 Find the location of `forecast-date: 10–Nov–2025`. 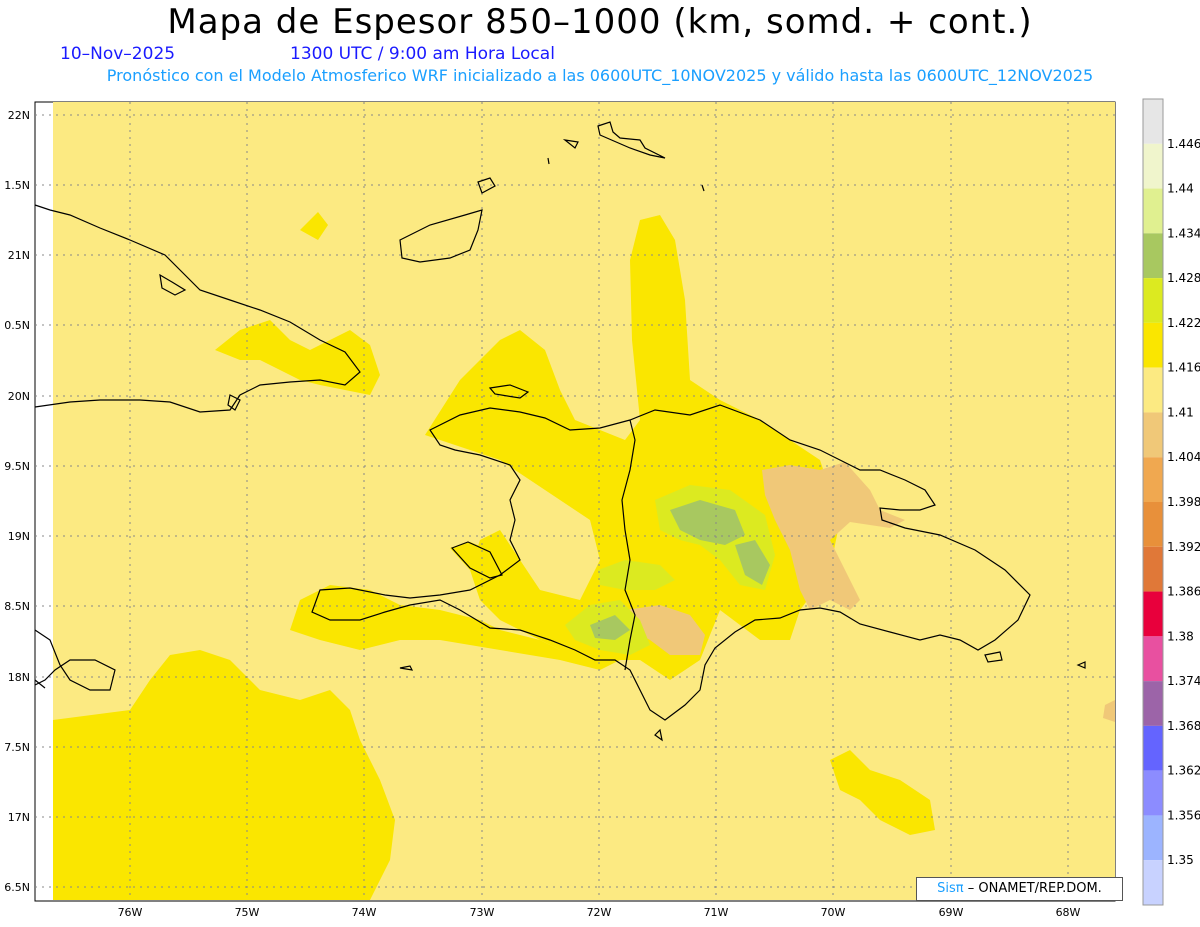

forecast-date: 10–Nov–2025 is located at coordinates (118, 54).